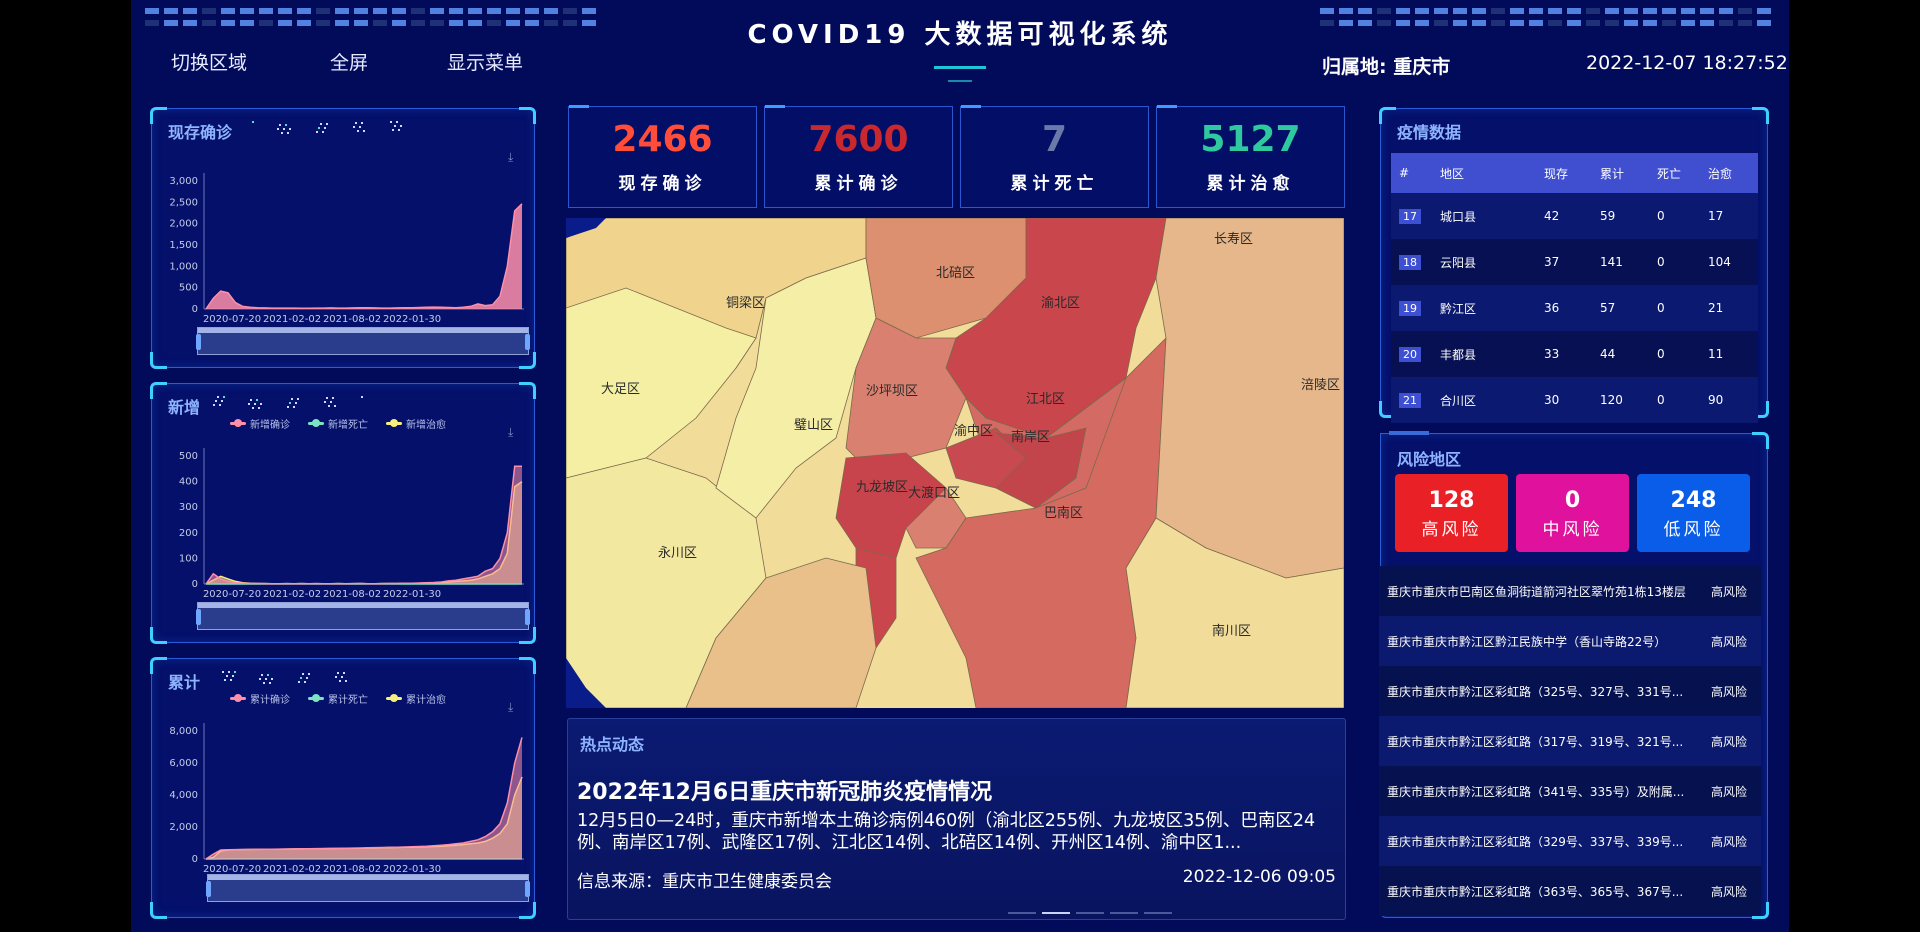 This screenshot has width=1920, height=932. Describe the element at coordinates (973, 429) in the screenshot. I see `map-region-label: 渝中区` at that location.